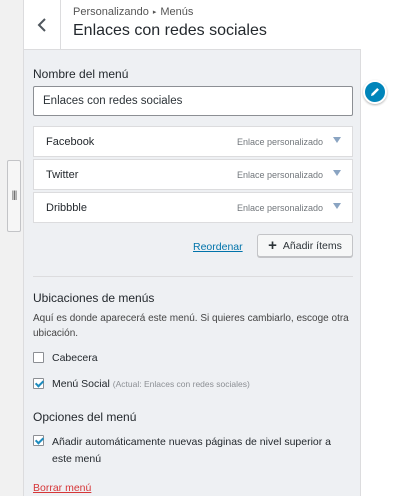  I want to click on add-items-button: + Añadir ítems, so click(305, 245).